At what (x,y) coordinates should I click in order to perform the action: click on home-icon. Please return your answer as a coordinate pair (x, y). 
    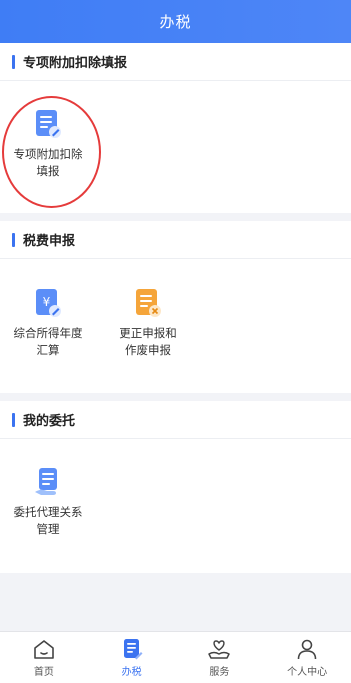
    Looking at the image, I should click on (44, 649).